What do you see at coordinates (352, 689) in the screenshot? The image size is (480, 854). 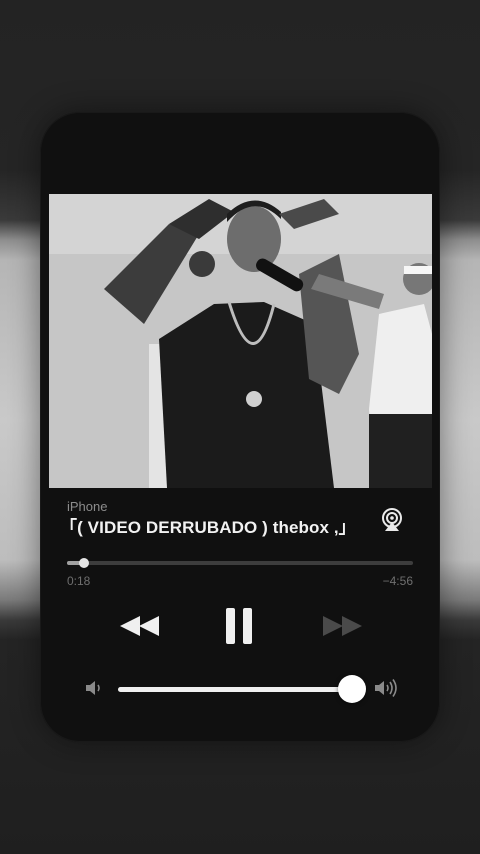 I see `volume-thumb` at bounding box center [352, 689].